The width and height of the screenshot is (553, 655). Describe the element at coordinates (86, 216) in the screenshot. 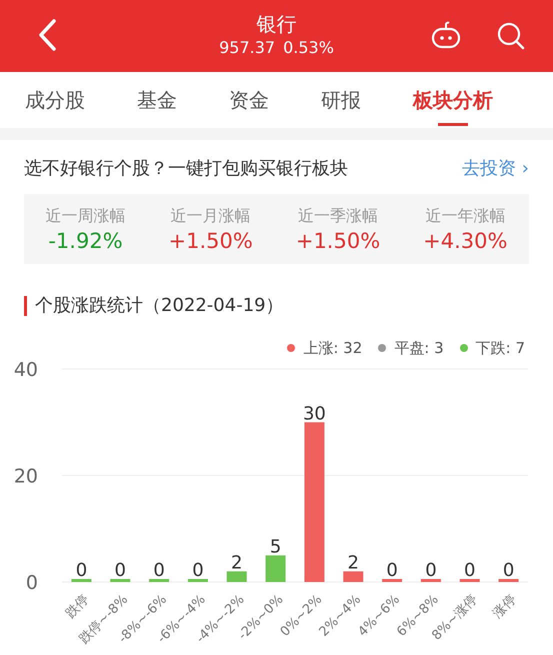

I see `stat-label: 近一周涨幅` at that location.